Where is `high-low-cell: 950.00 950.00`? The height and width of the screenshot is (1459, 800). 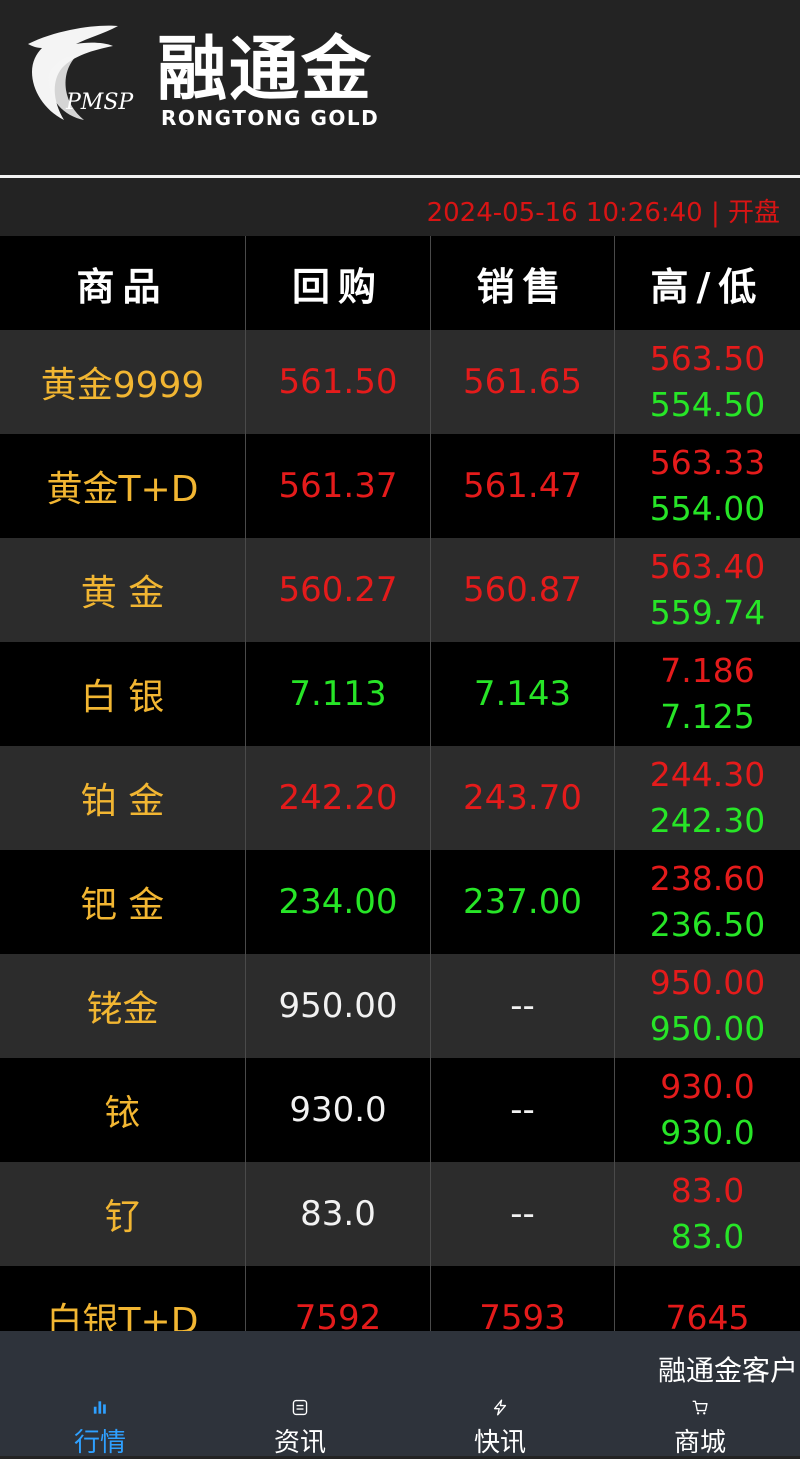
high-low-cell: 950.00 950.00 is located at coordinates (707, 1006).